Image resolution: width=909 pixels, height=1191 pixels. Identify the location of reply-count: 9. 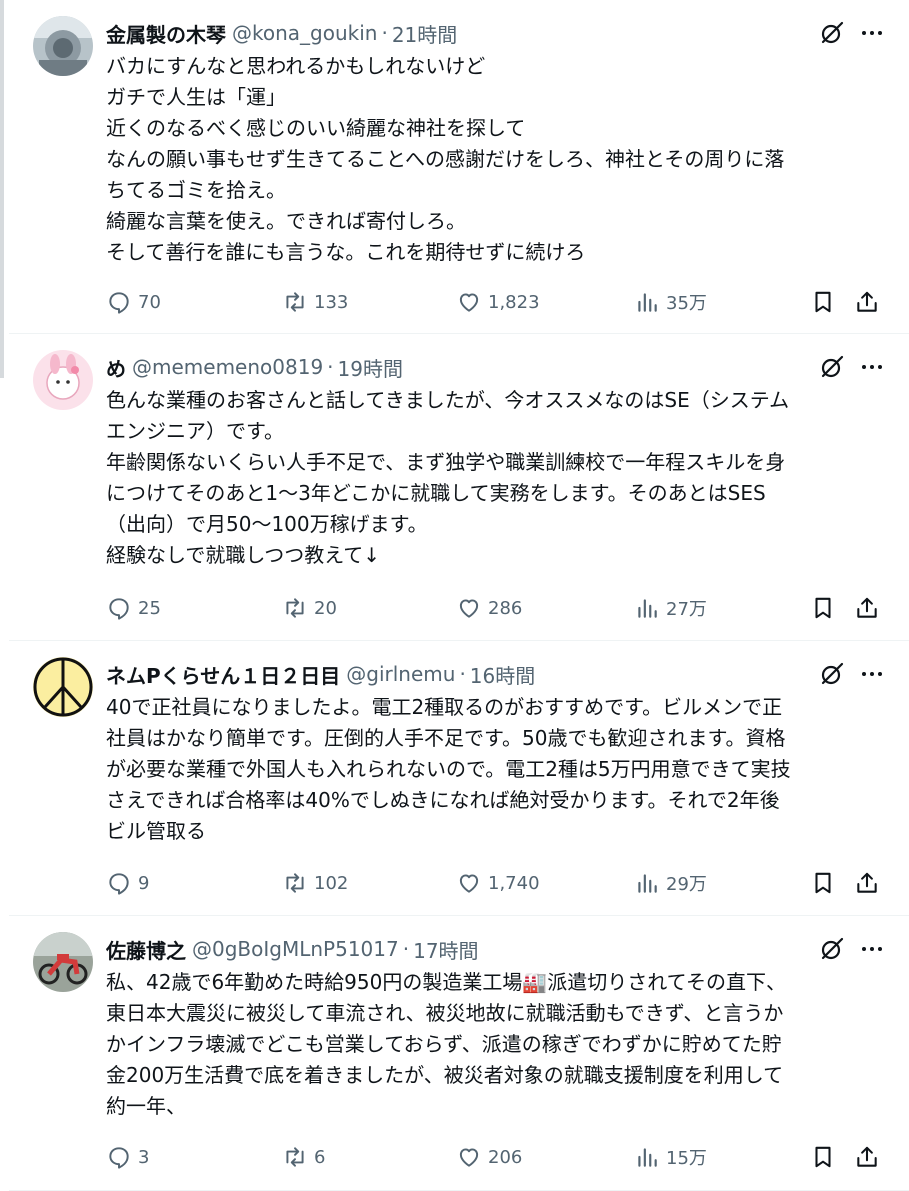
(144, 883).